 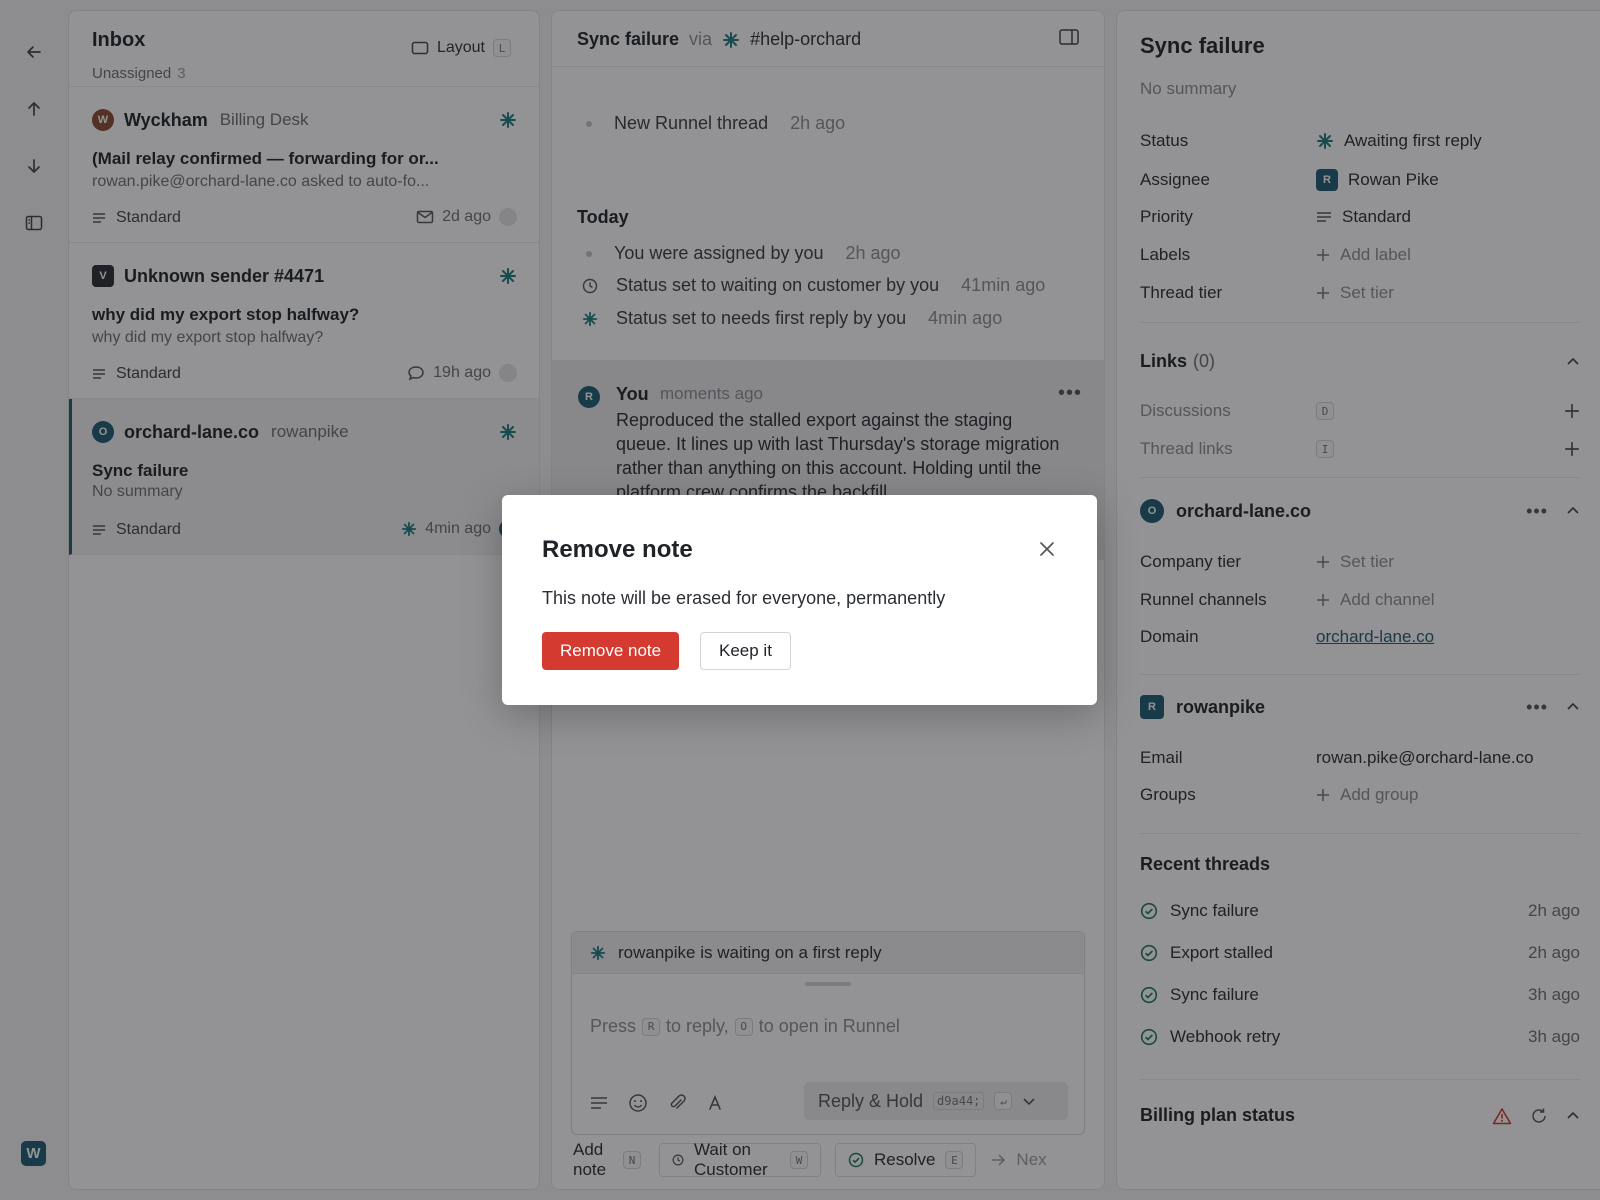 What do you see at coordinates (745, 651) in the screenshot?
I see `keep-note-button: Keep it` at bounding box center [745, 651].